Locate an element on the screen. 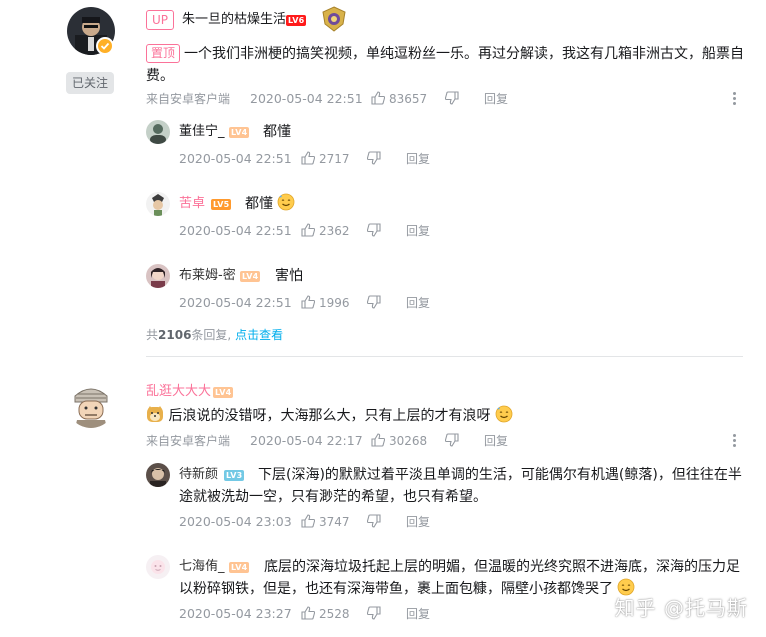  reply-date: 2020-05-04 23:27 is located at coordinates (235, 613).